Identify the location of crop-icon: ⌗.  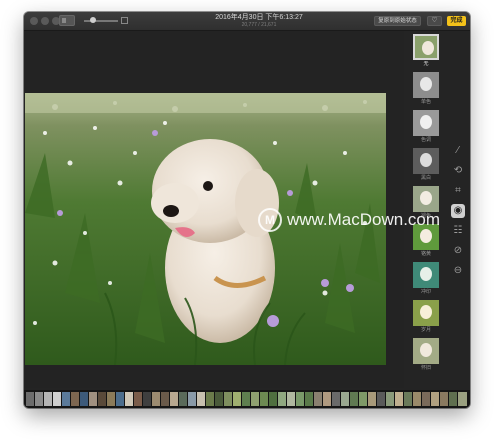
(458, 190).